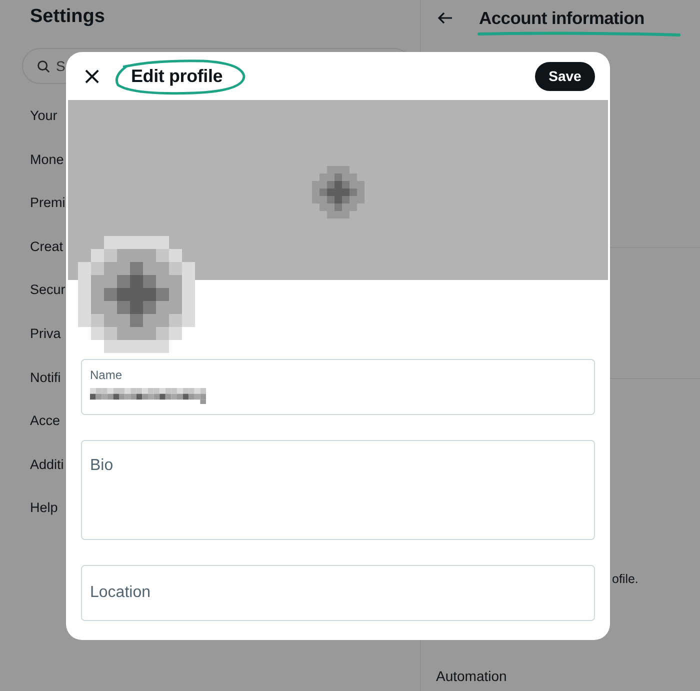  What do you see at coordinates (177, 76) in the screenshot?
I see `dialog-title: Edit profile` at bounding box center [177, 76].